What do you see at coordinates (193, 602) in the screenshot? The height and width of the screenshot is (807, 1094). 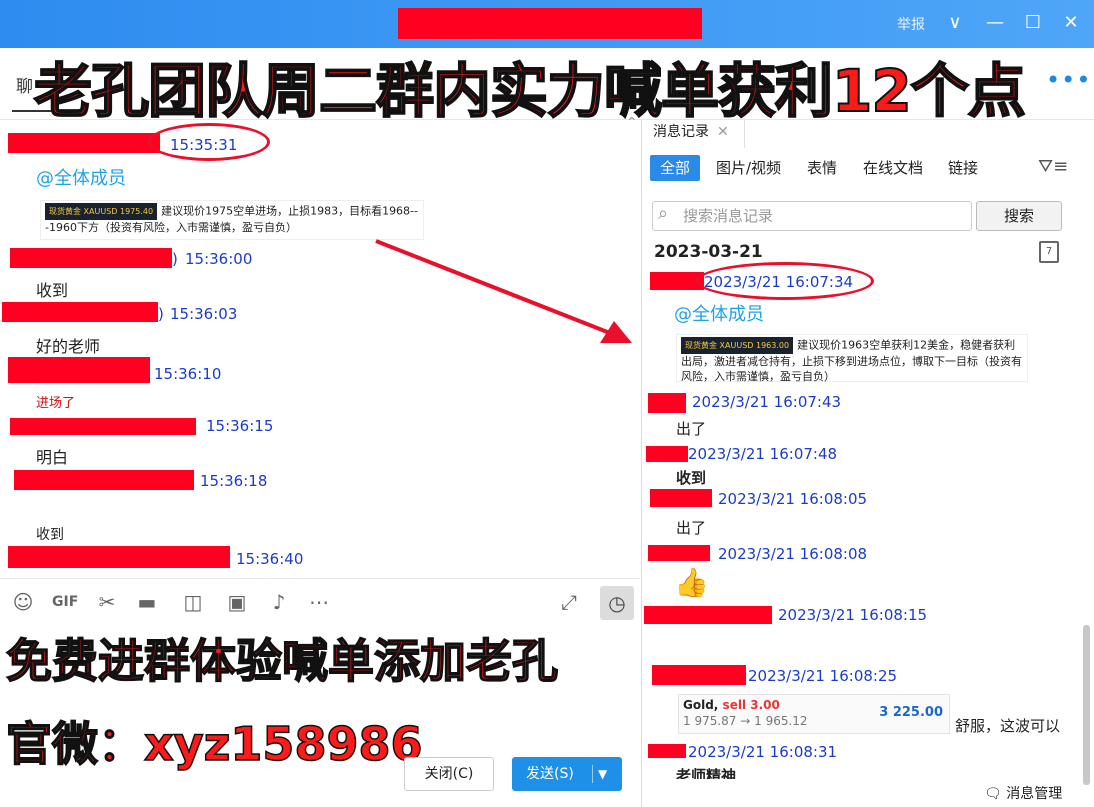 I see `doc-icon: ◫` at bounding box center [193, 602].